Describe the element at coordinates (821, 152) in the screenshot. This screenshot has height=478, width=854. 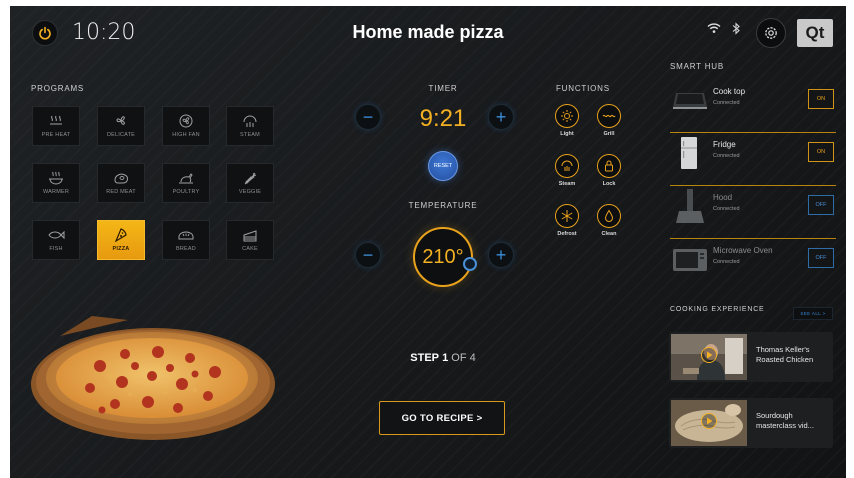
I see `device-toggle-fridge: ON` at that location.